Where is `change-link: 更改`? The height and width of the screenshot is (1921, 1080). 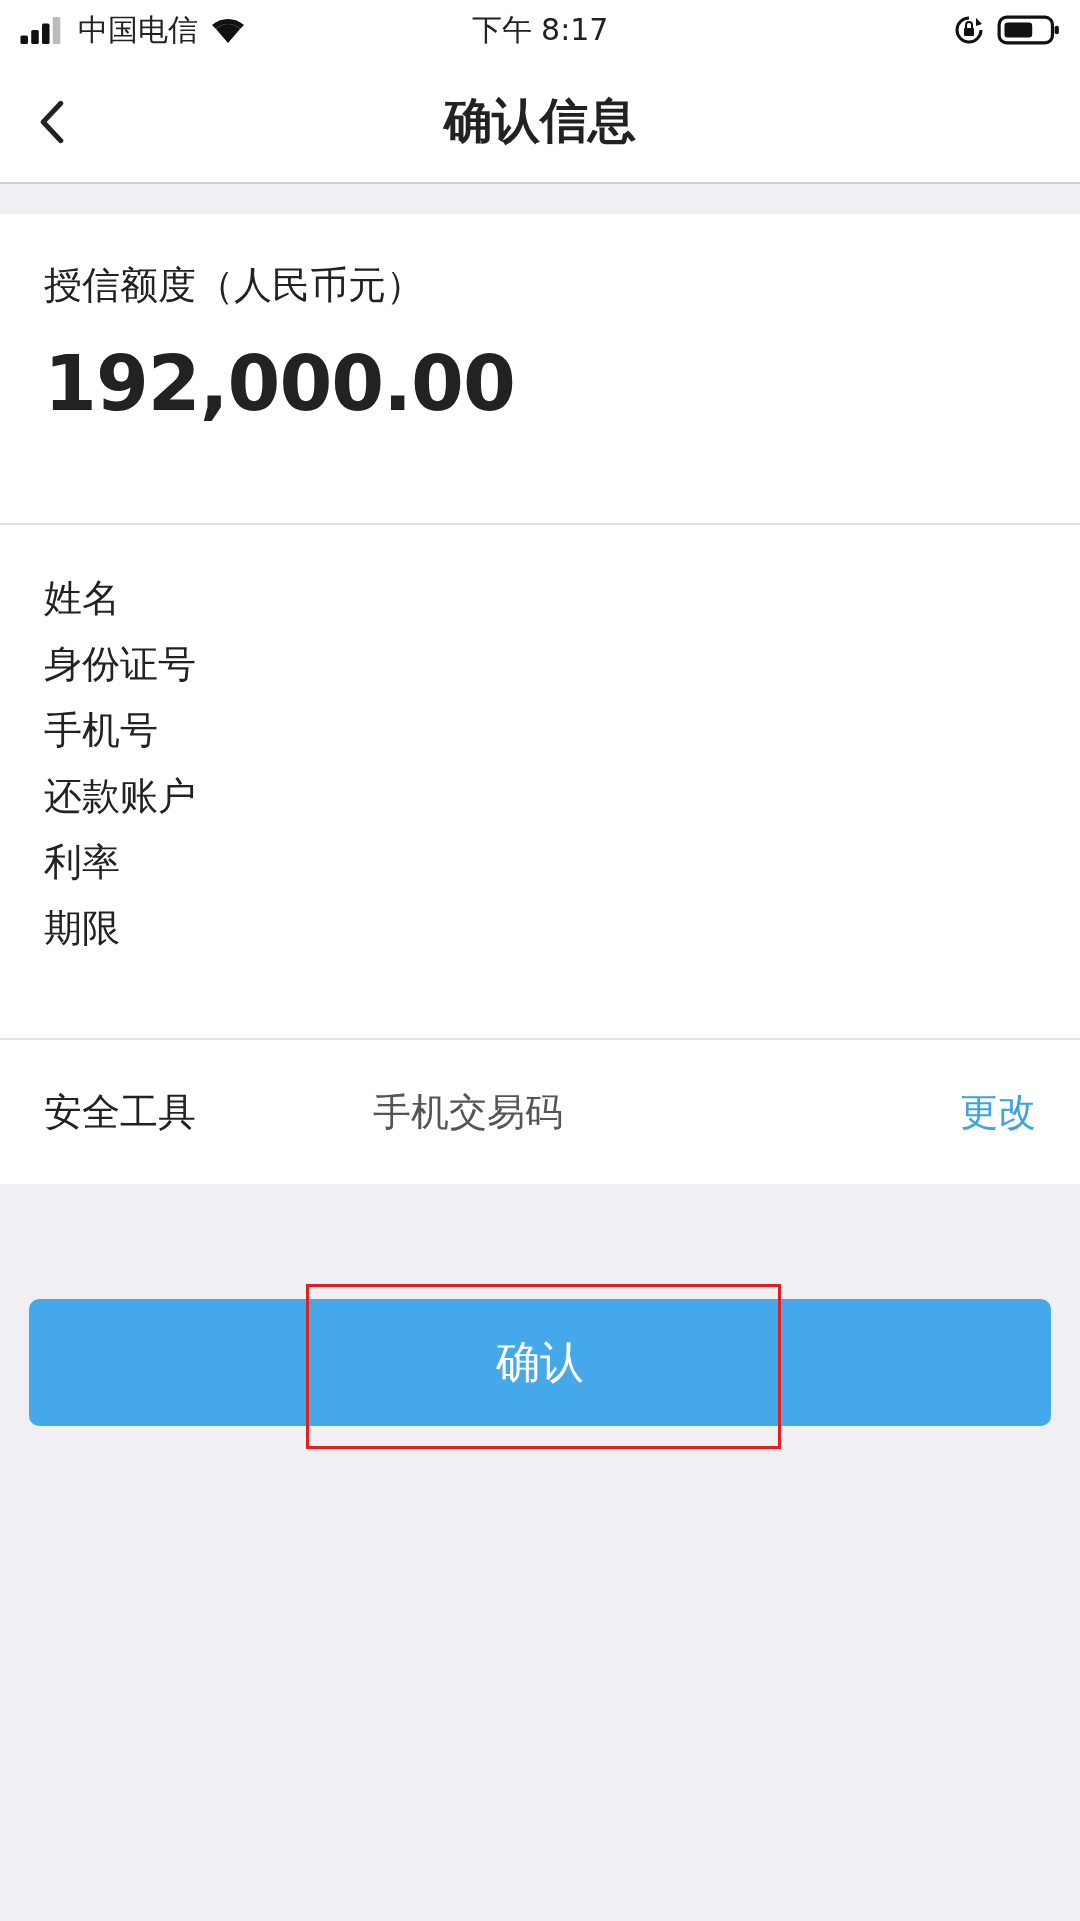
change-link: 更改 is located at coordinates (998, 1112).